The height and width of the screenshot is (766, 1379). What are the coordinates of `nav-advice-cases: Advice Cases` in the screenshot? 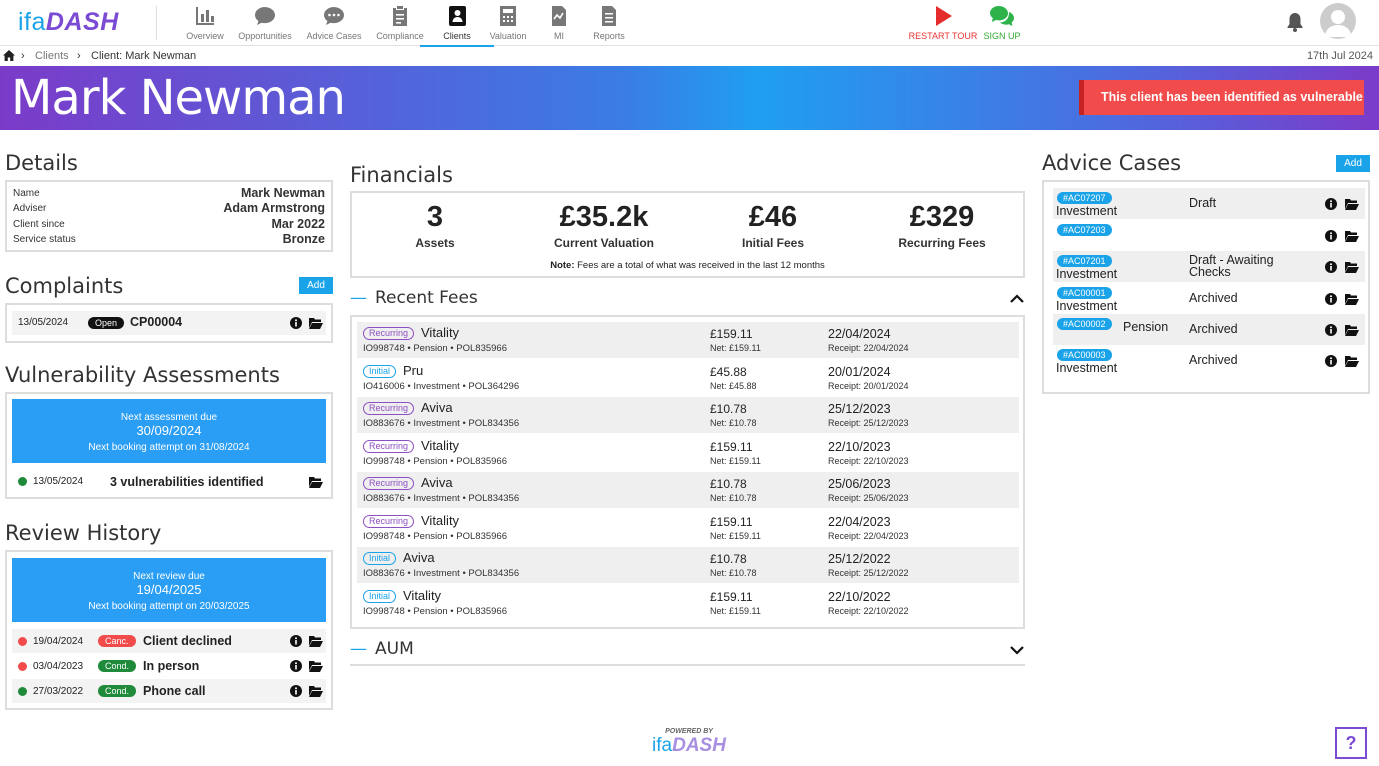 It's located at (334, 22).